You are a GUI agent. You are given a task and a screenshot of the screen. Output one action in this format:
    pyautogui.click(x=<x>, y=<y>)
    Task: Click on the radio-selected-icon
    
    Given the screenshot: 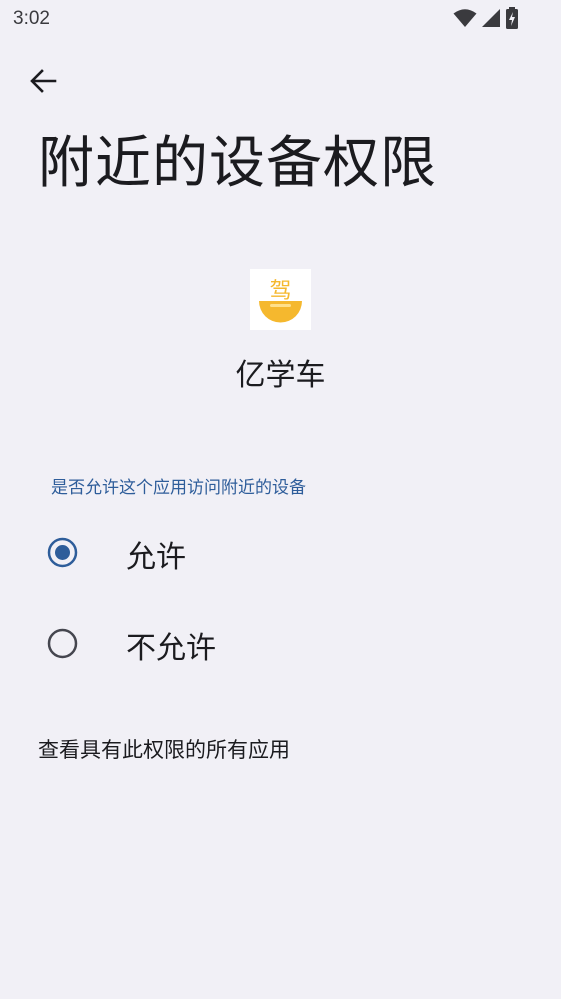 What is the action you would take?
    pyautogui.click(x=62, y=552)
    